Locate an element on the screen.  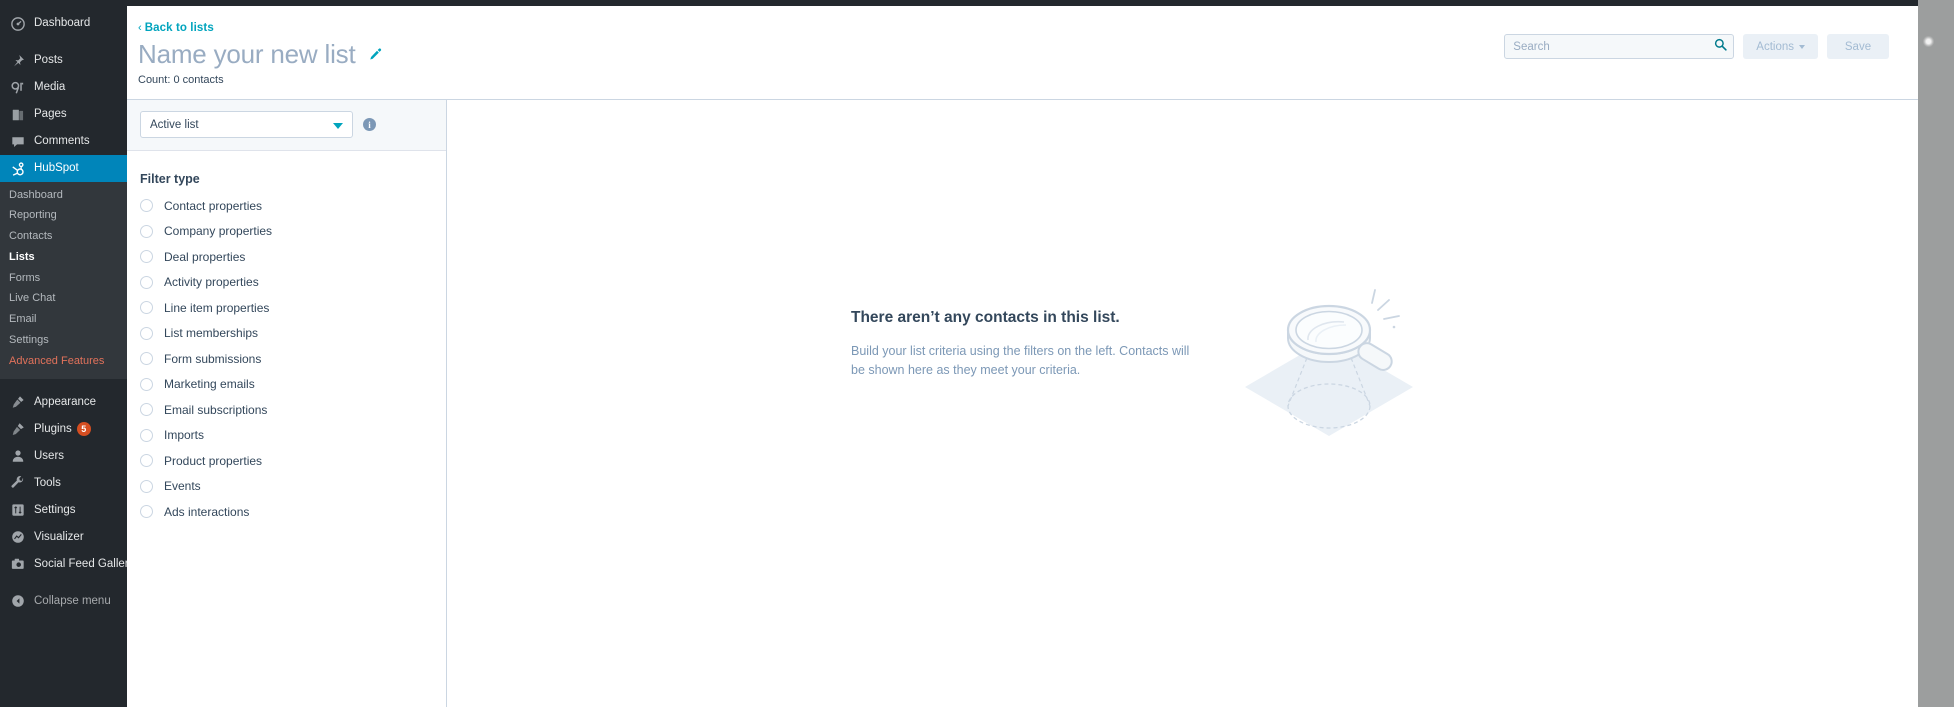
sidebar-item-dashboard: Dashboard is located at coordinates (63, 23).